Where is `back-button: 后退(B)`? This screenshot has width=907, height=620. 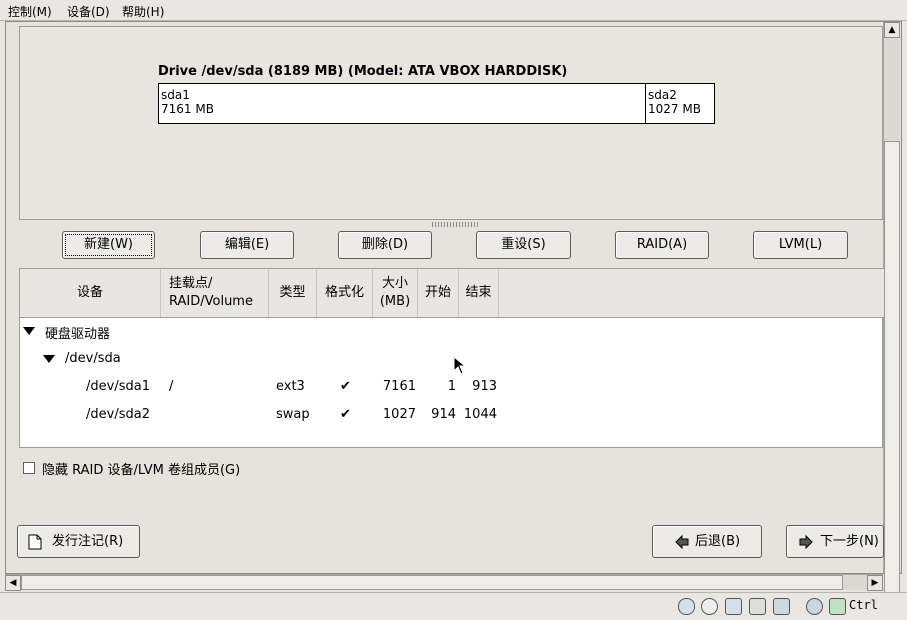 back-button: 后退(B) is located at coordinates (707, 541).